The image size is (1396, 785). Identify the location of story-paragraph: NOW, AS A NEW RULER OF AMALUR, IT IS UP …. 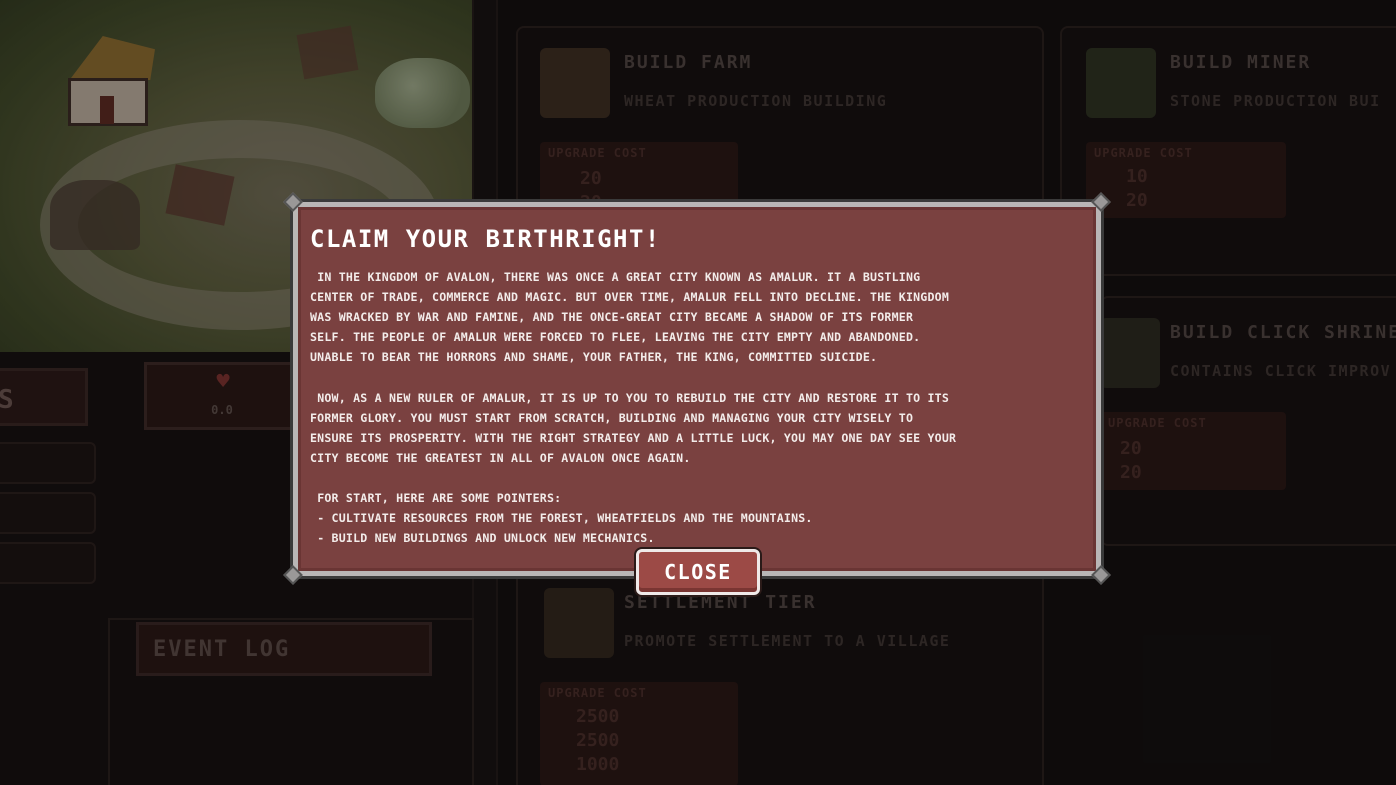
(633, 427).